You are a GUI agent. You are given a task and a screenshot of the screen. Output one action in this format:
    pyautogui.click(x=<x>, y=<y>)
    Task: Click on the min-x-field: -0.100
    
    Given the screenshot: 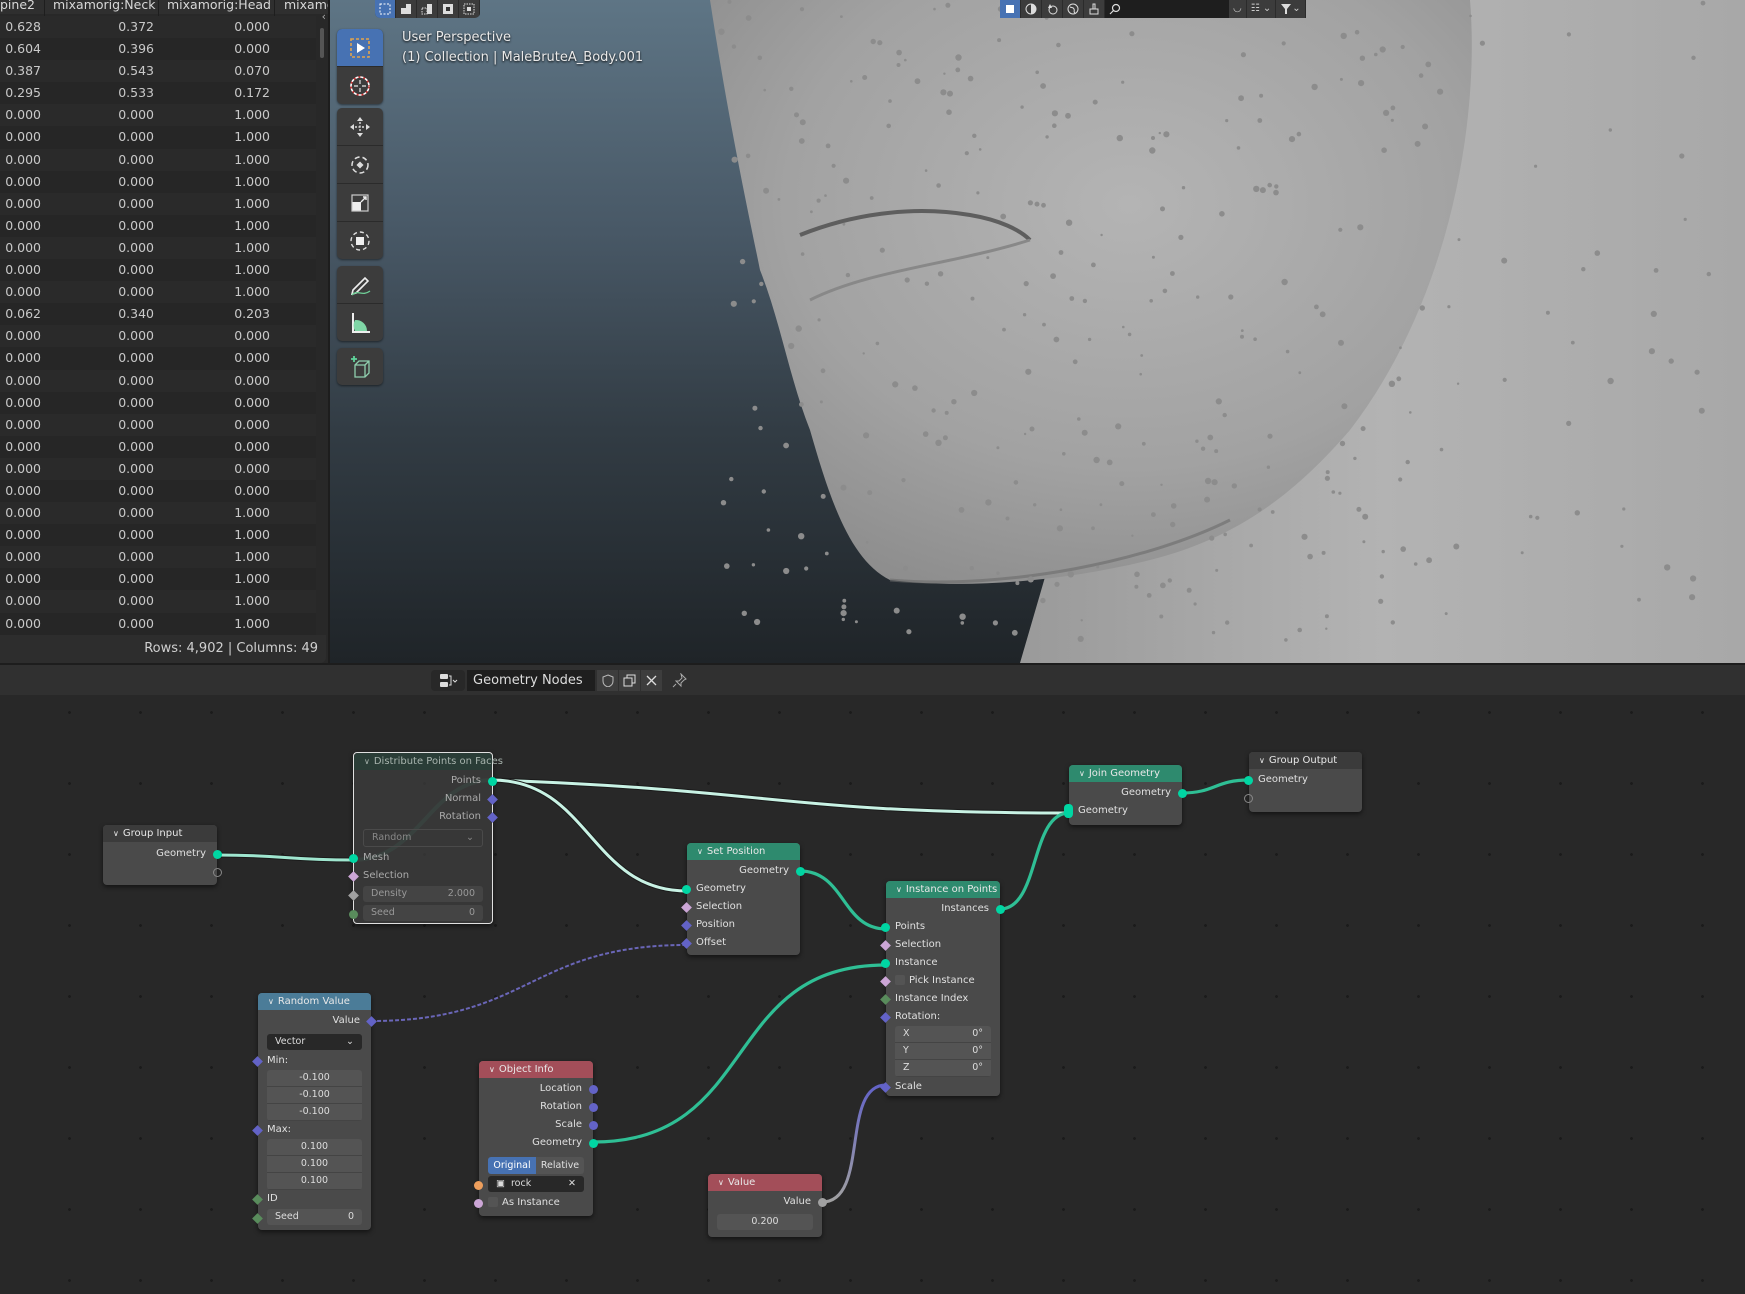 What is the action you would take?
    pyautogui.click(x=314, y=1078)
    